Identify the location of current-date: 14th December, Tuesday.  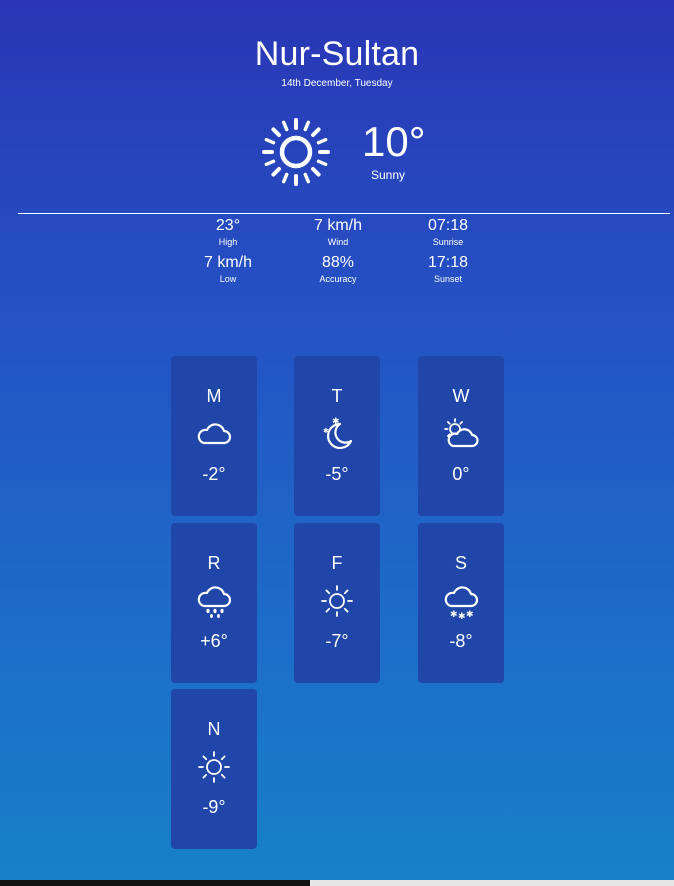
(337, 83).